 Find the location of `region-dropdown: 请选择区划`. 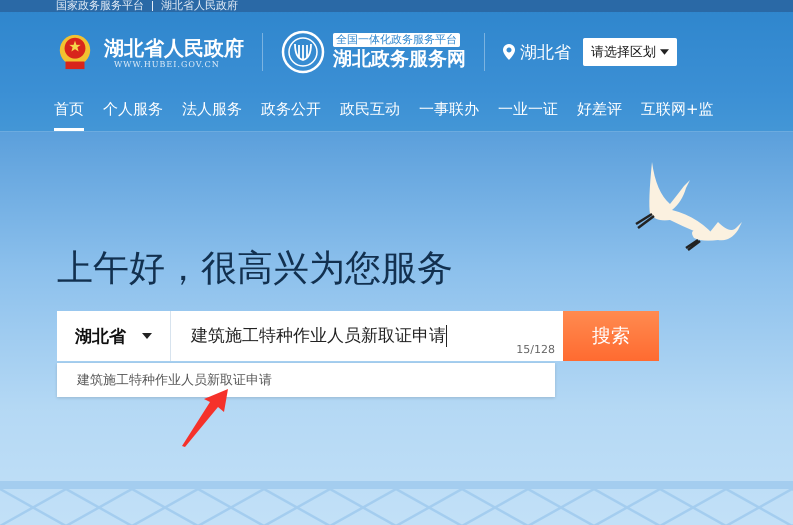

region-dropdown: 请选择区划 is located at coordinates (630, 52).